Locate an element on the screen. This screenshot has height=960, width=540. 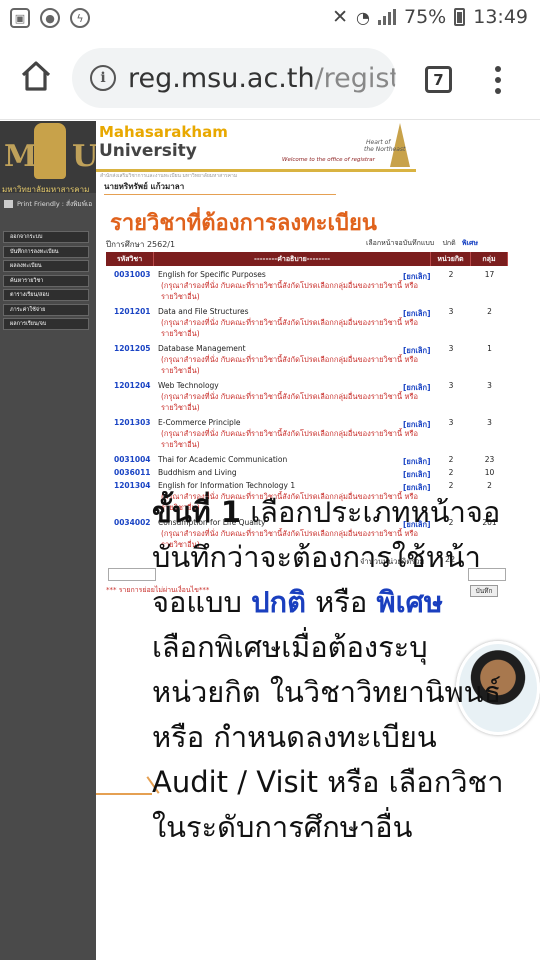
sidebar-item-results: ผลลงทะเบียน is located at coordinates (46, 266).